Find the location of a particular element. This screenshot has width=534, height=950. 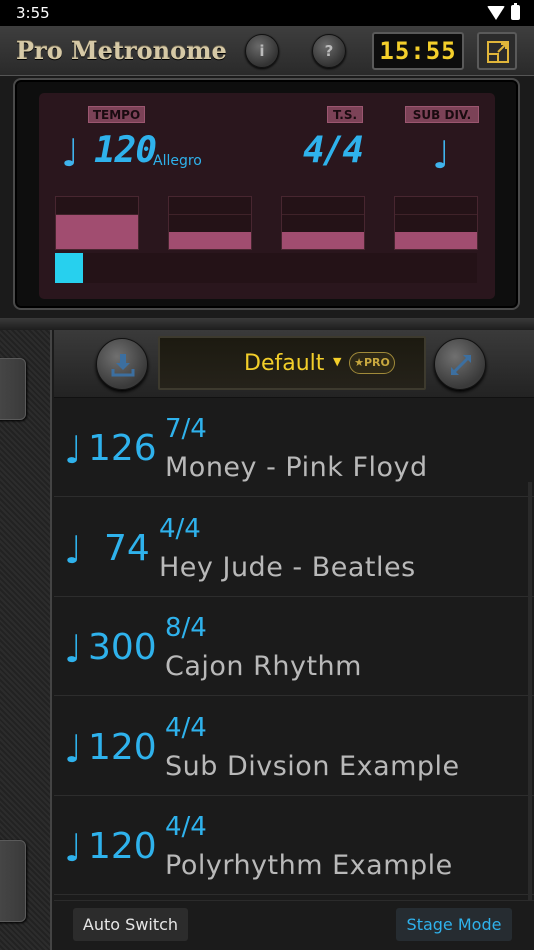

preset-name: Default is located at coordinates (284, 363).